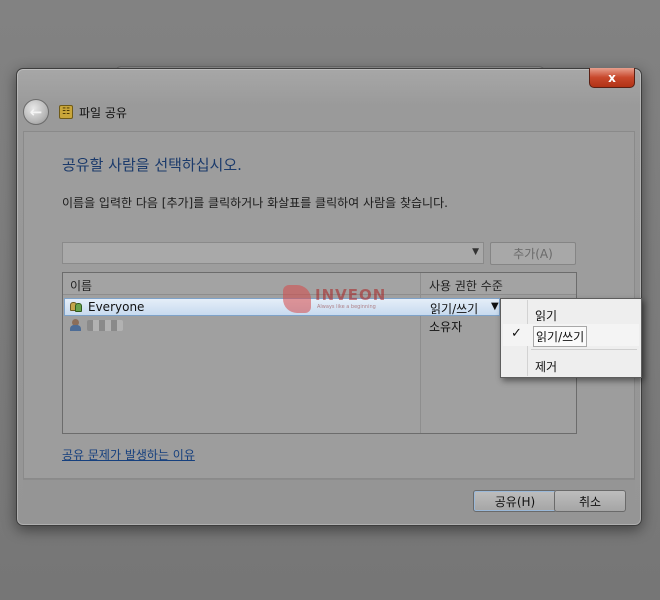 Image resolution: width=660 pixels, height=600 pixels. What do you see at coordinates (346, 307) in the screenshot?
I see `watermark-subtitle: Always like a beginning` at bounding box center [346, 307].